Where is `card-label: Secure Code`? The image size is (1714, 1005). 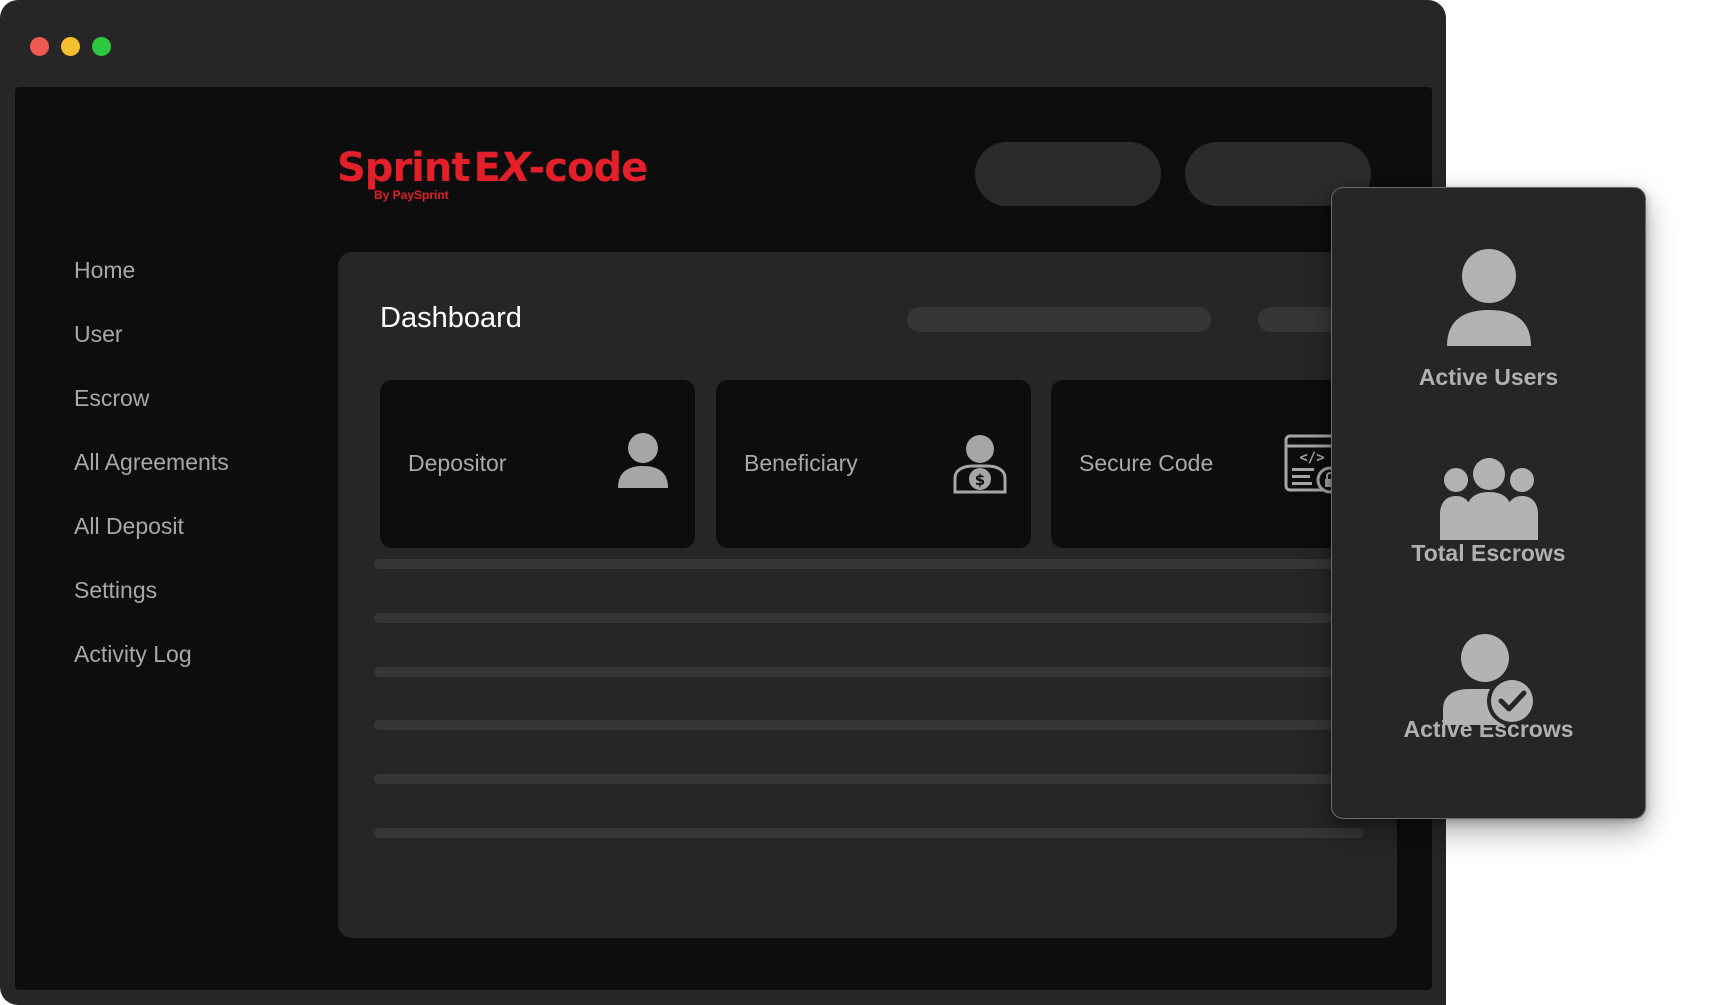 card-label: Secure Code is located at coordinates (1146, 463).